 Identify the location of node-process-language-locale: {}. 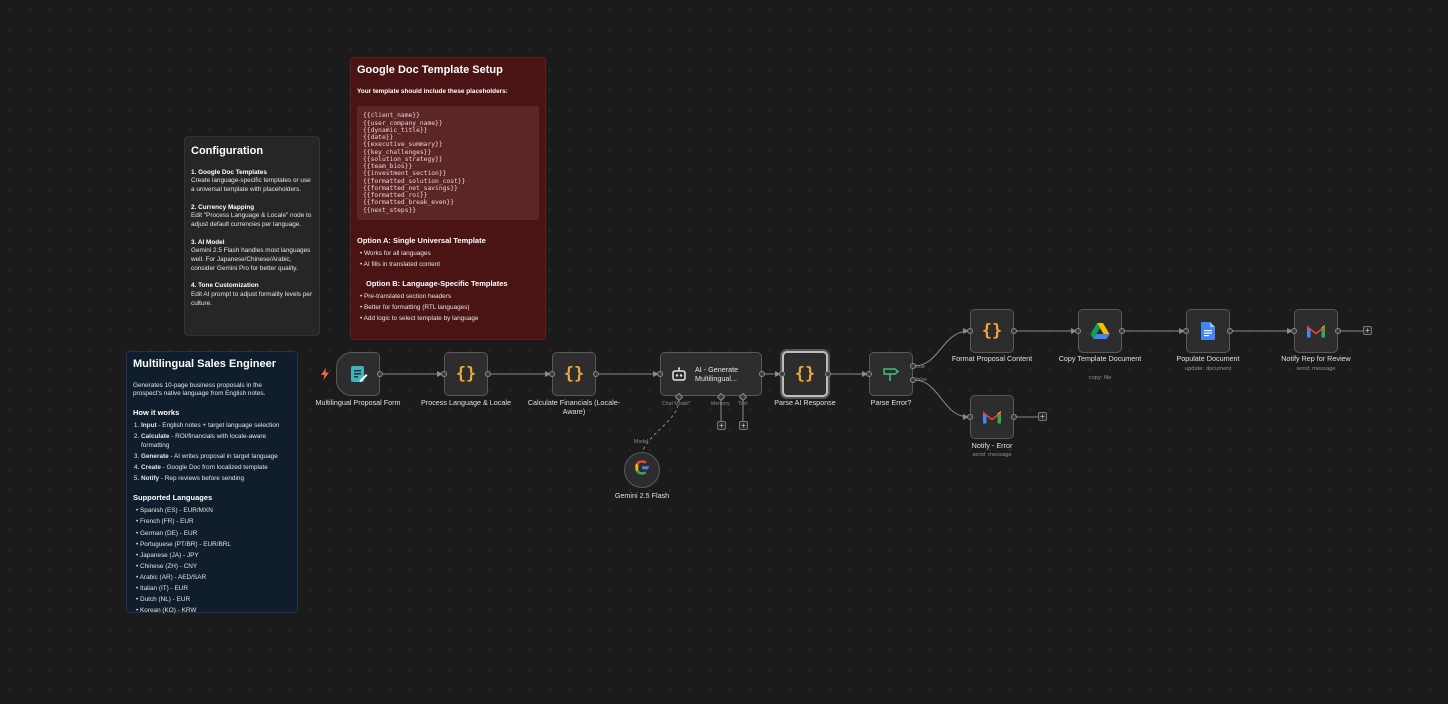
(466, 374).